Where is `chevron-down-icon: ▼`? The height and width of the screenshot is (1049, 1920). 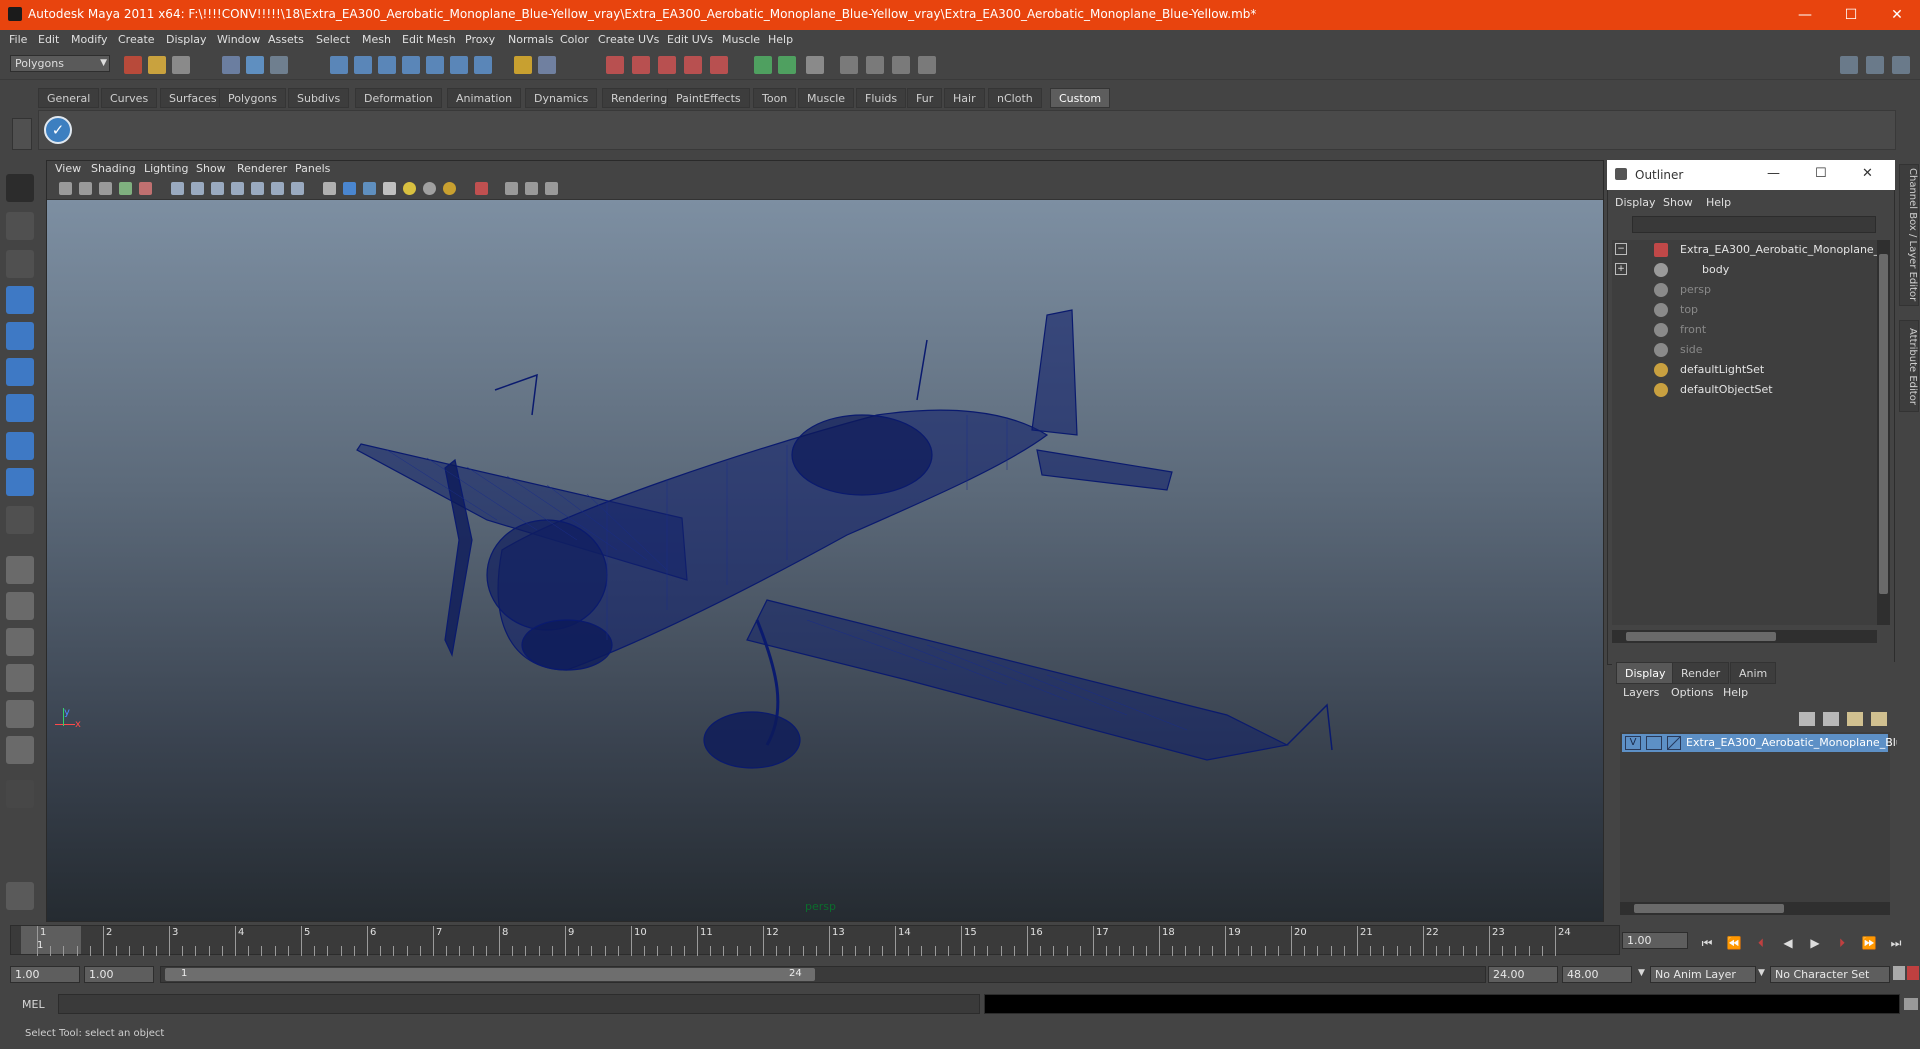 chevron-down-icon: ▼ is located at coordinates (1761, 973).